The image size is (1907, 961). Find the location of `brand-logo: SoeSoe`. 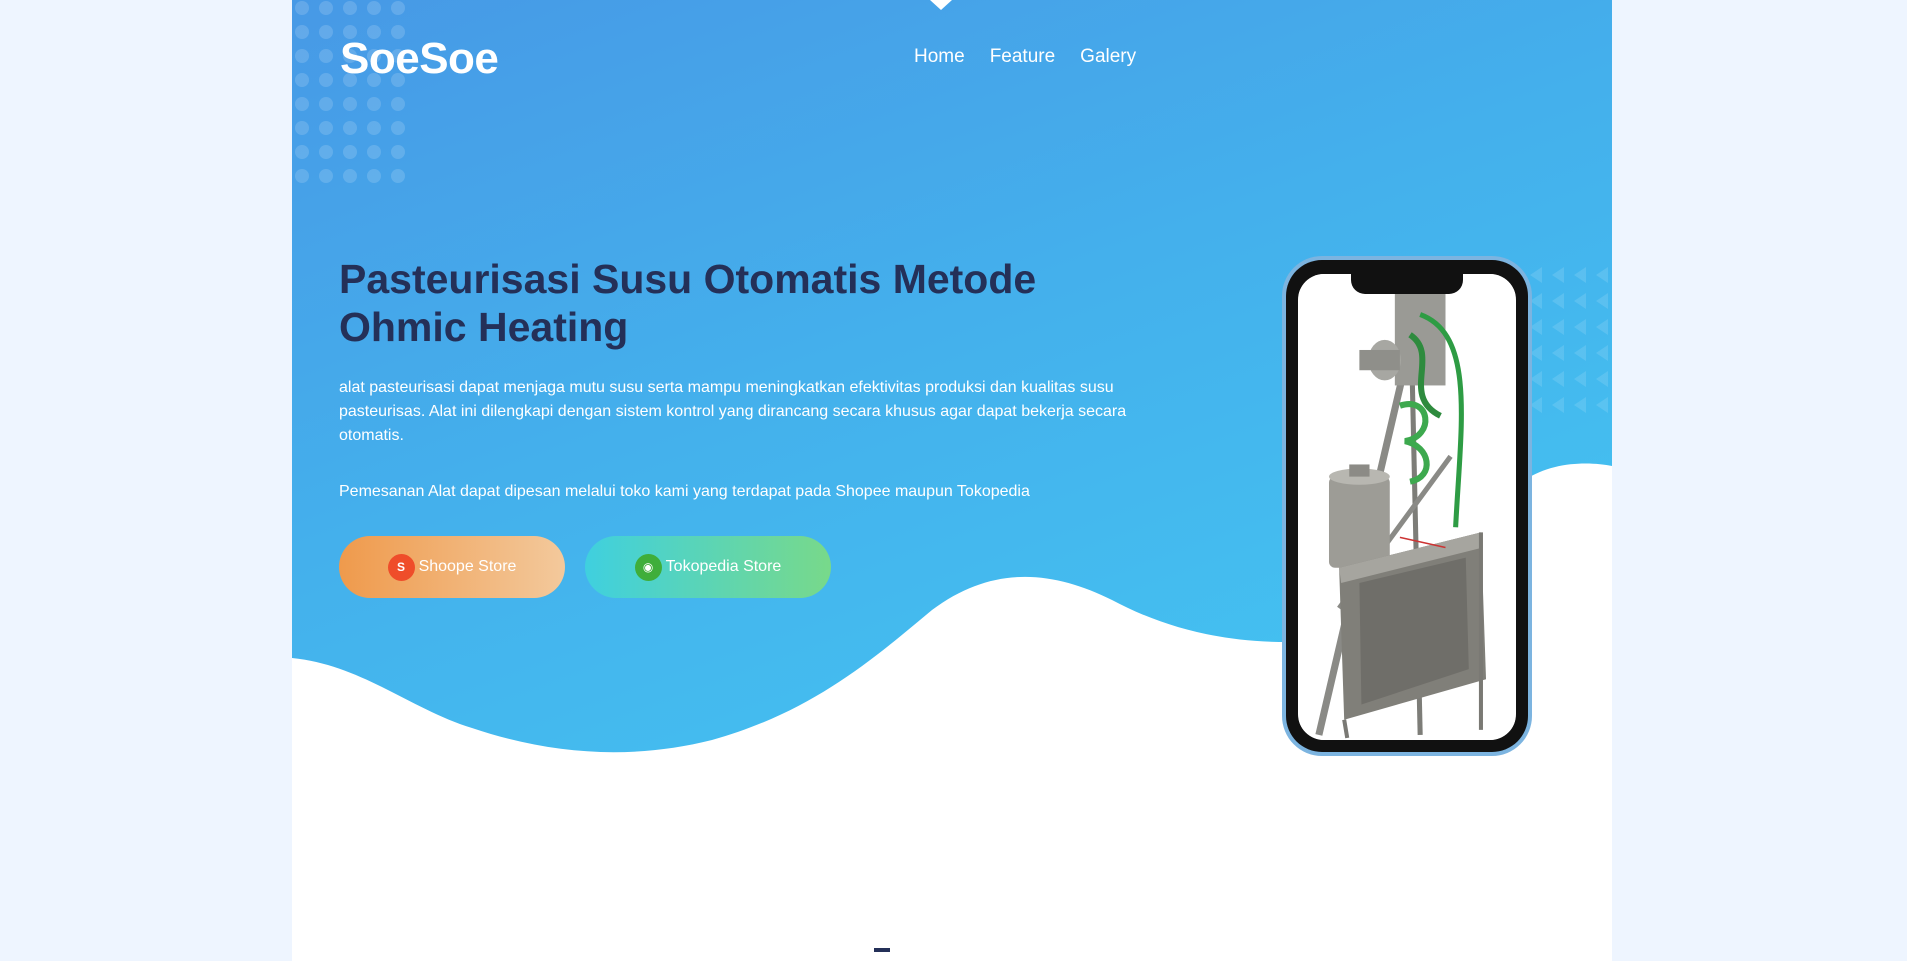

brand-logo: SoeSoe is located at coordinates (419, 59).